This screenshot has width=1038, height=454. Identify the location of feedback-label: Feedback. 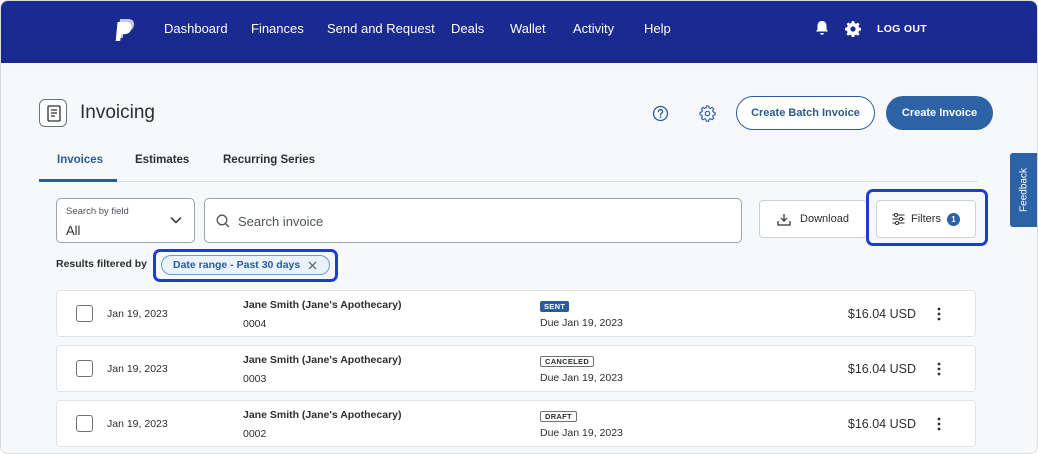
(1023, 190).